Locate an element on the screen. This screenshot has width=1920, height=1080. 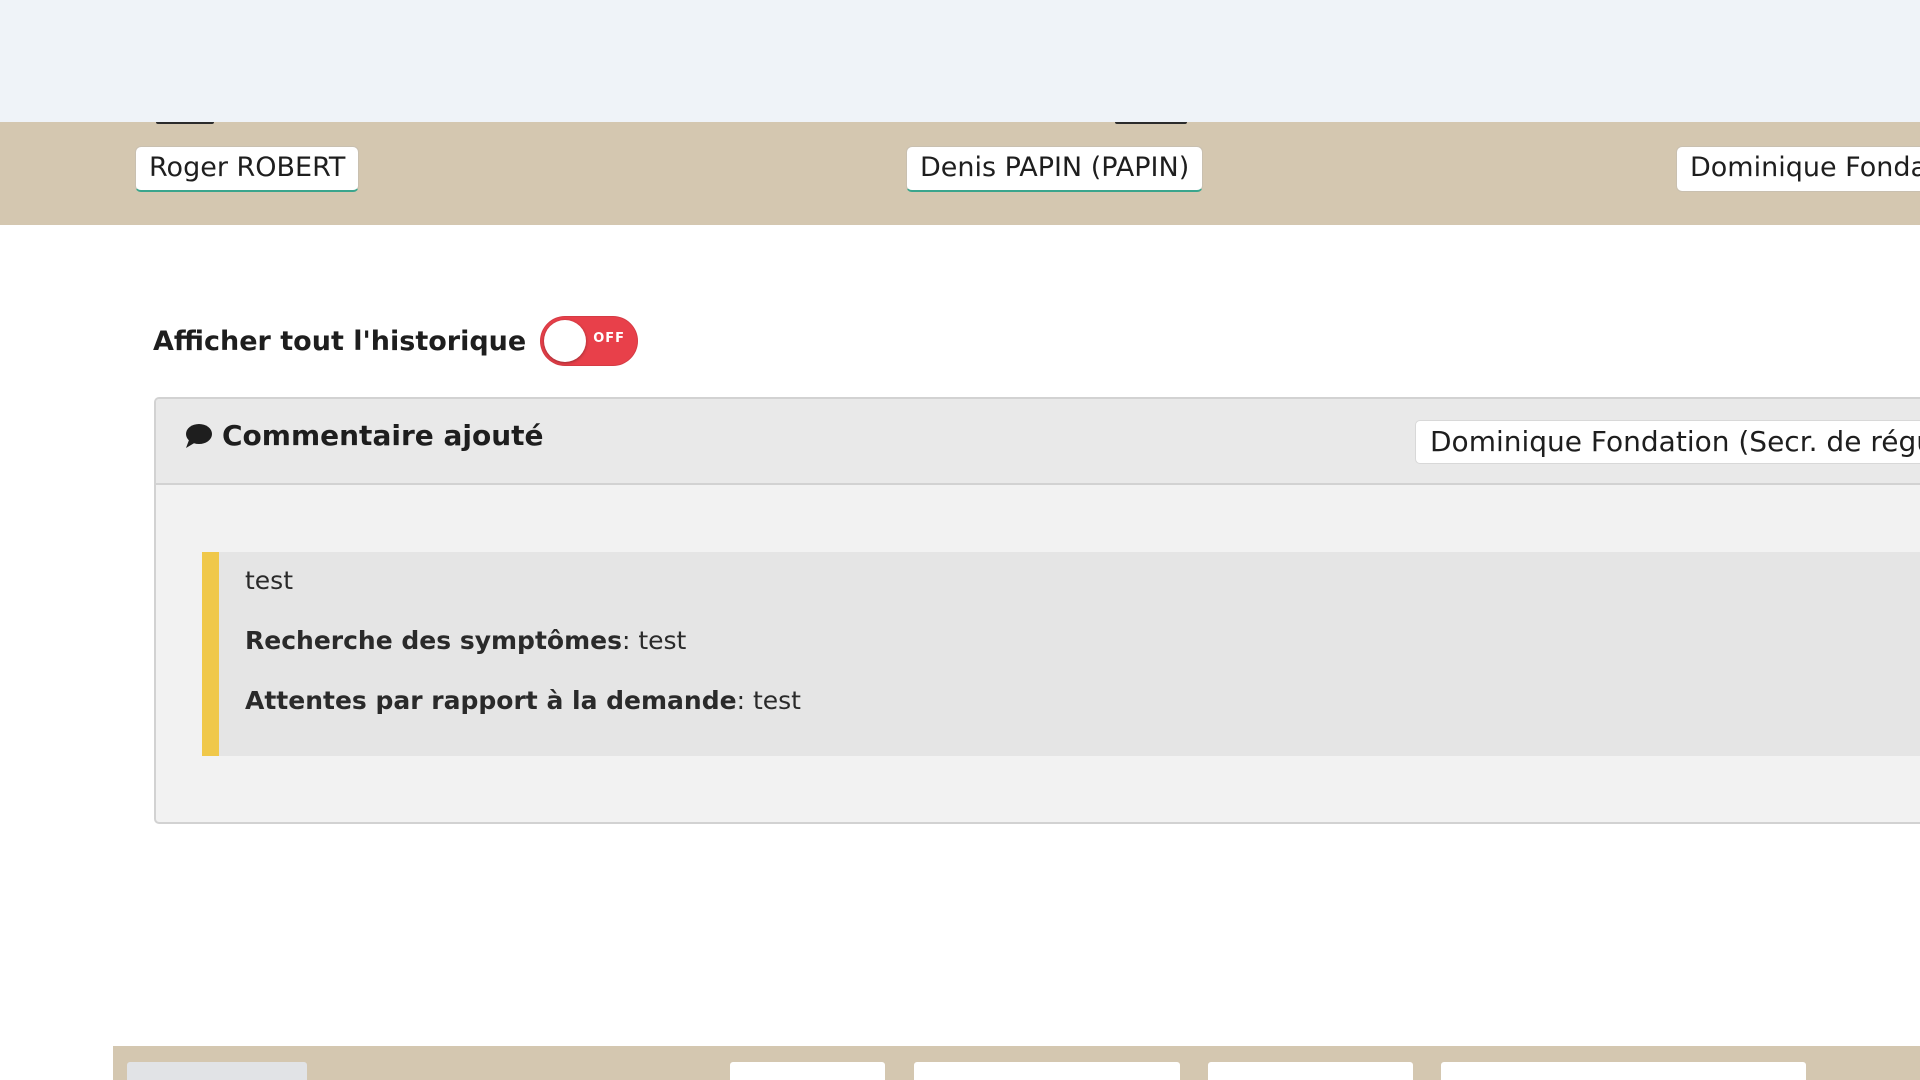
toggle-knob is located at coordinates (565, 341).